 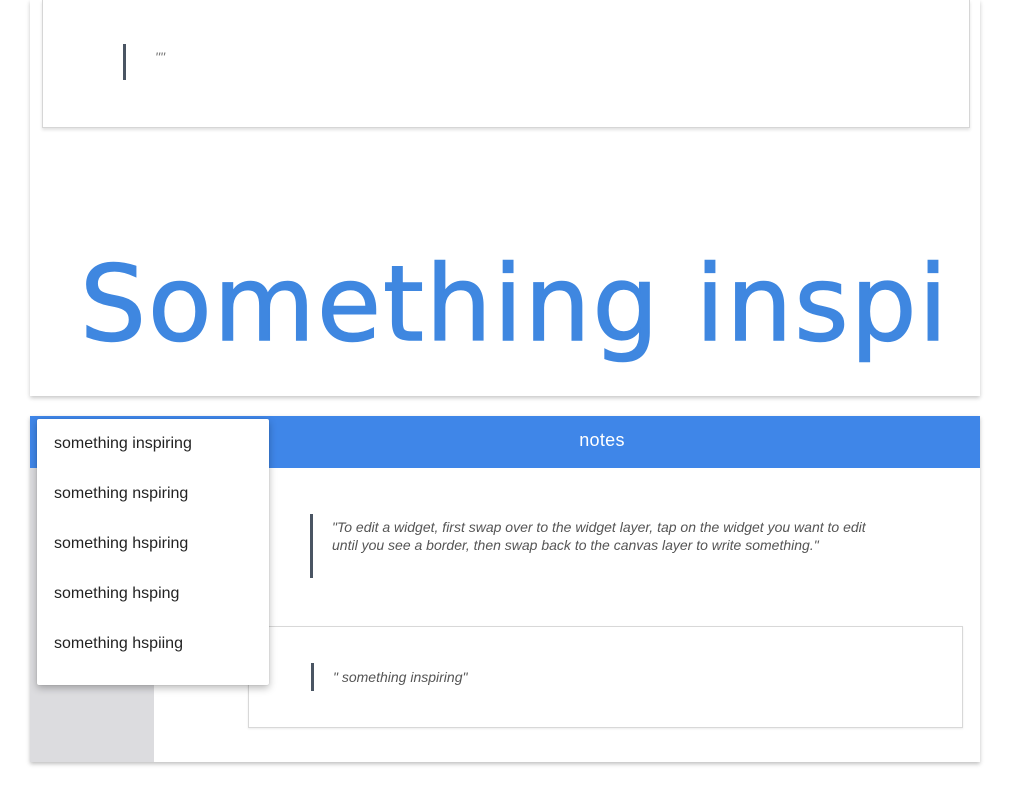 I want to click on quote-widget-card: "", so click(x=506, y=64).